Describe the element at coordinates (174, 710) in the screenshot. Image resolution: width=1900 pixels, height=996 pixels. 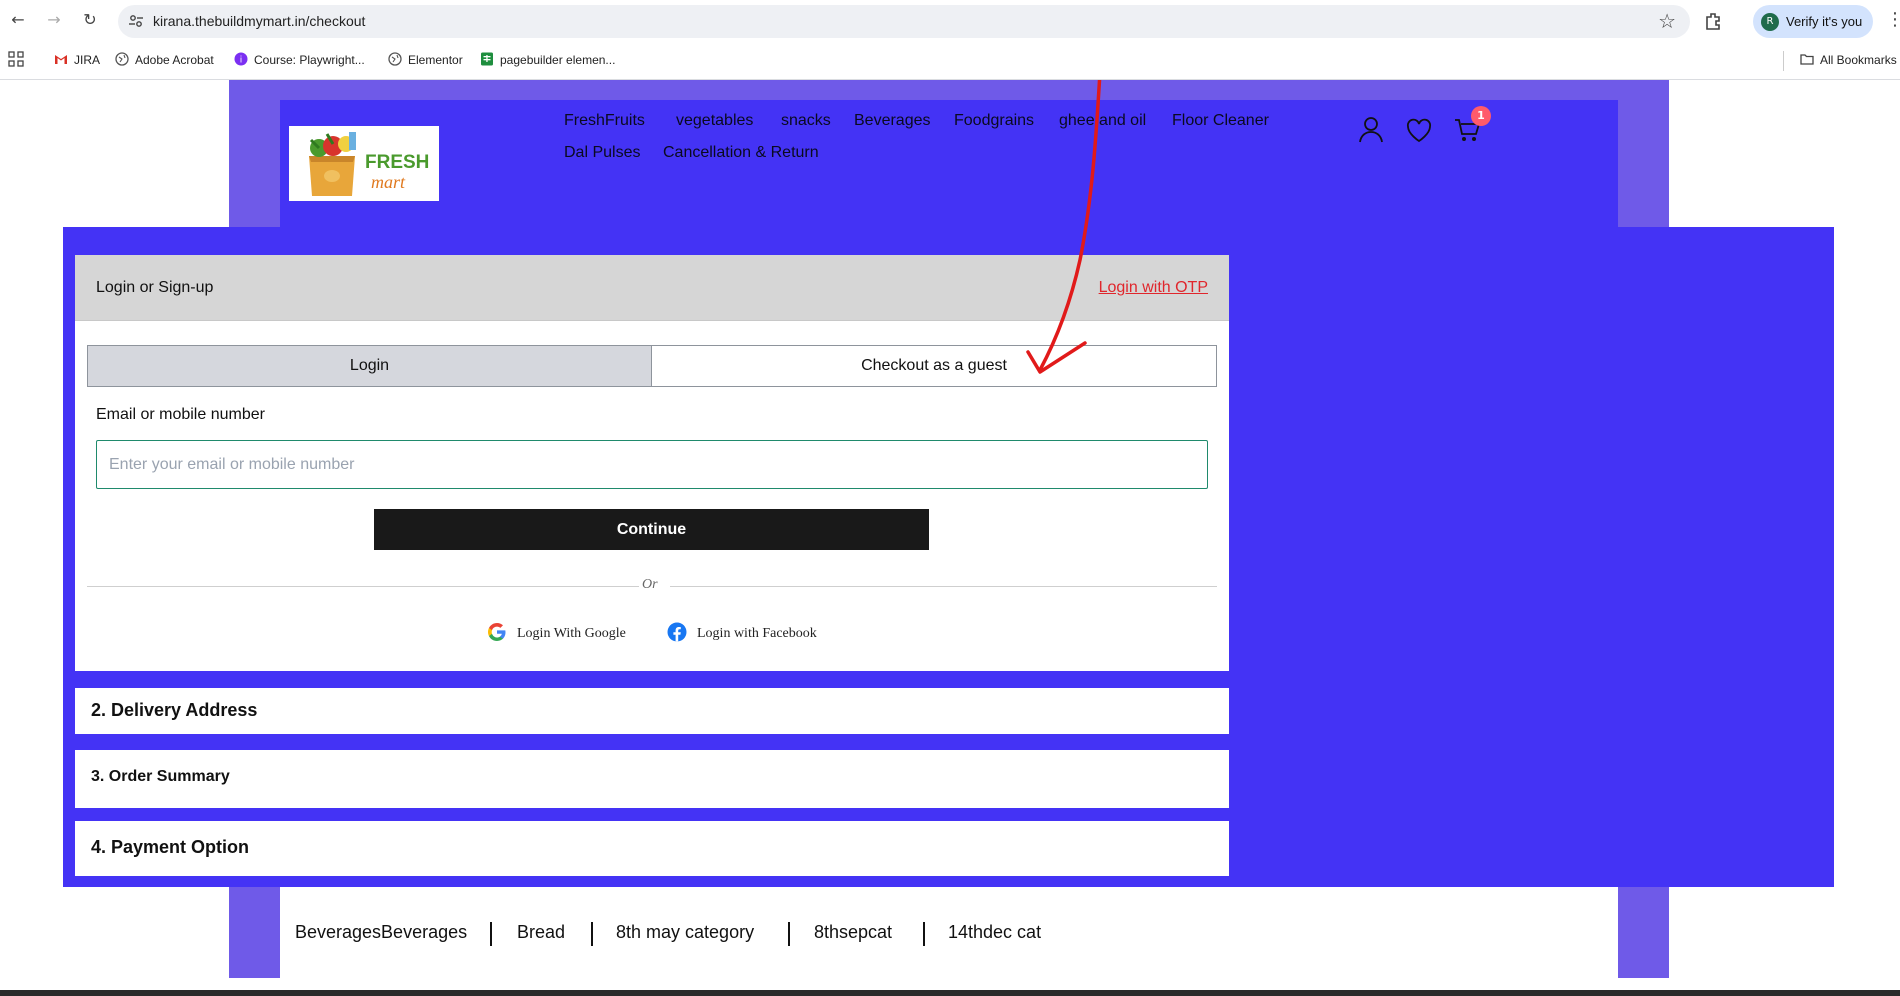
I see `step-title: 2. Delivery Address` at that location.